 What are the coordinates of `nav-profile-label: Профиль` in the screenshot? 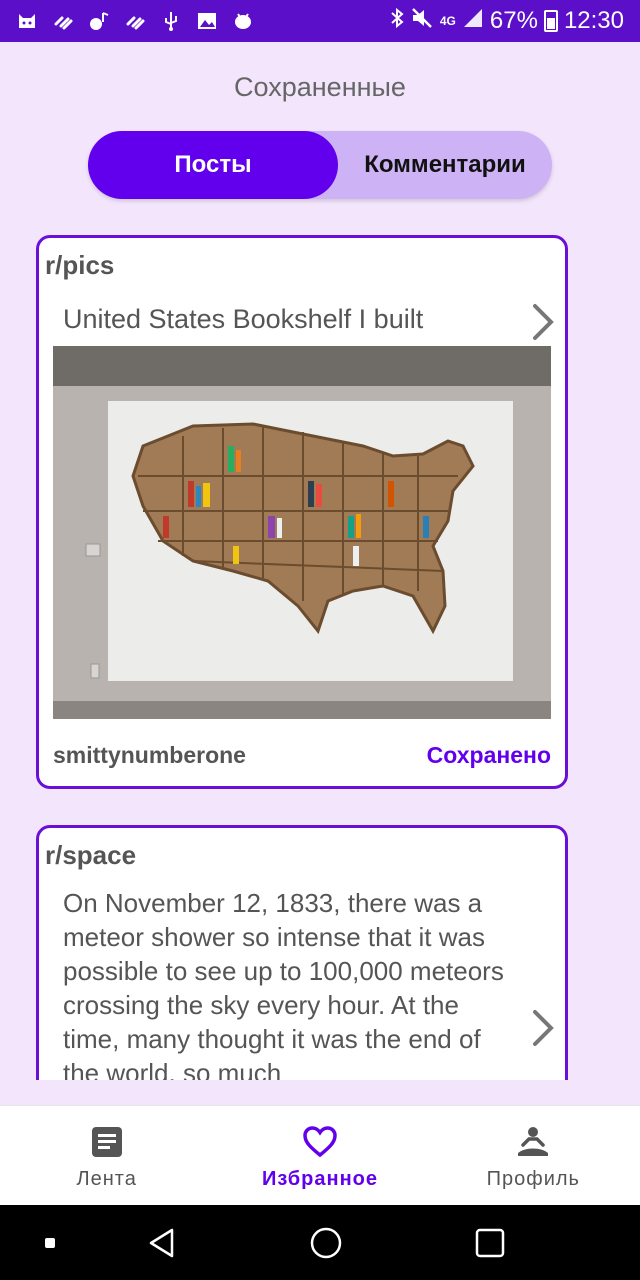 It's located at (533, 1179).